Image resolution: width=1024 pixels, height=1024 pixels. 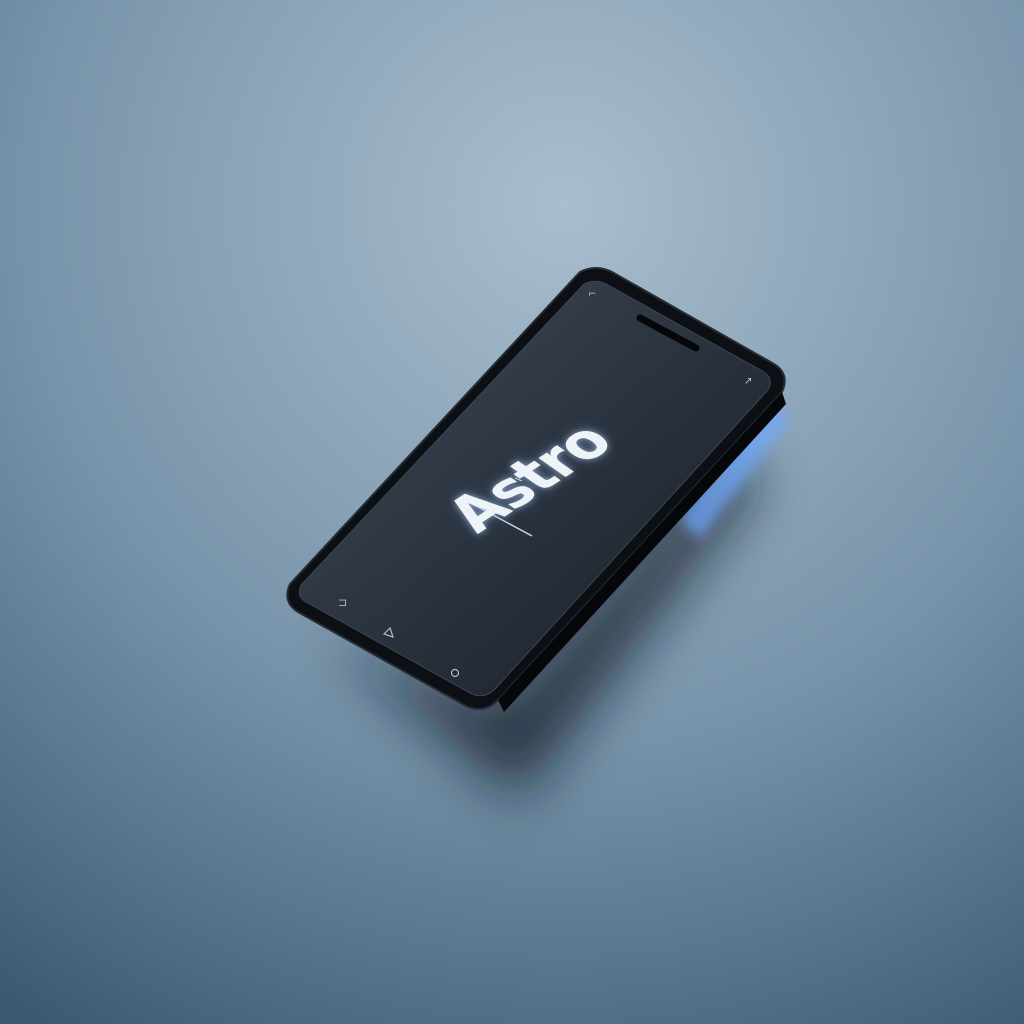 I want to click on corner-marker-top-right: ↗, so click(x=748, y=381).